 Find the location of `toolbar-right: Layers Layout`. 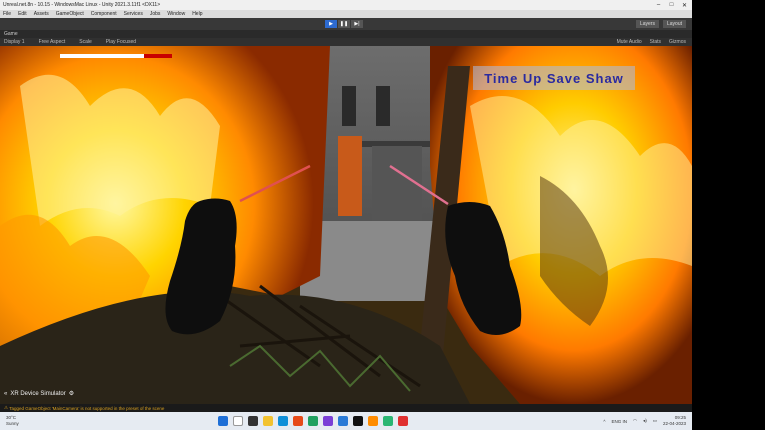

toolbar-right: Layers Layout is located at coordinates (660, 24).